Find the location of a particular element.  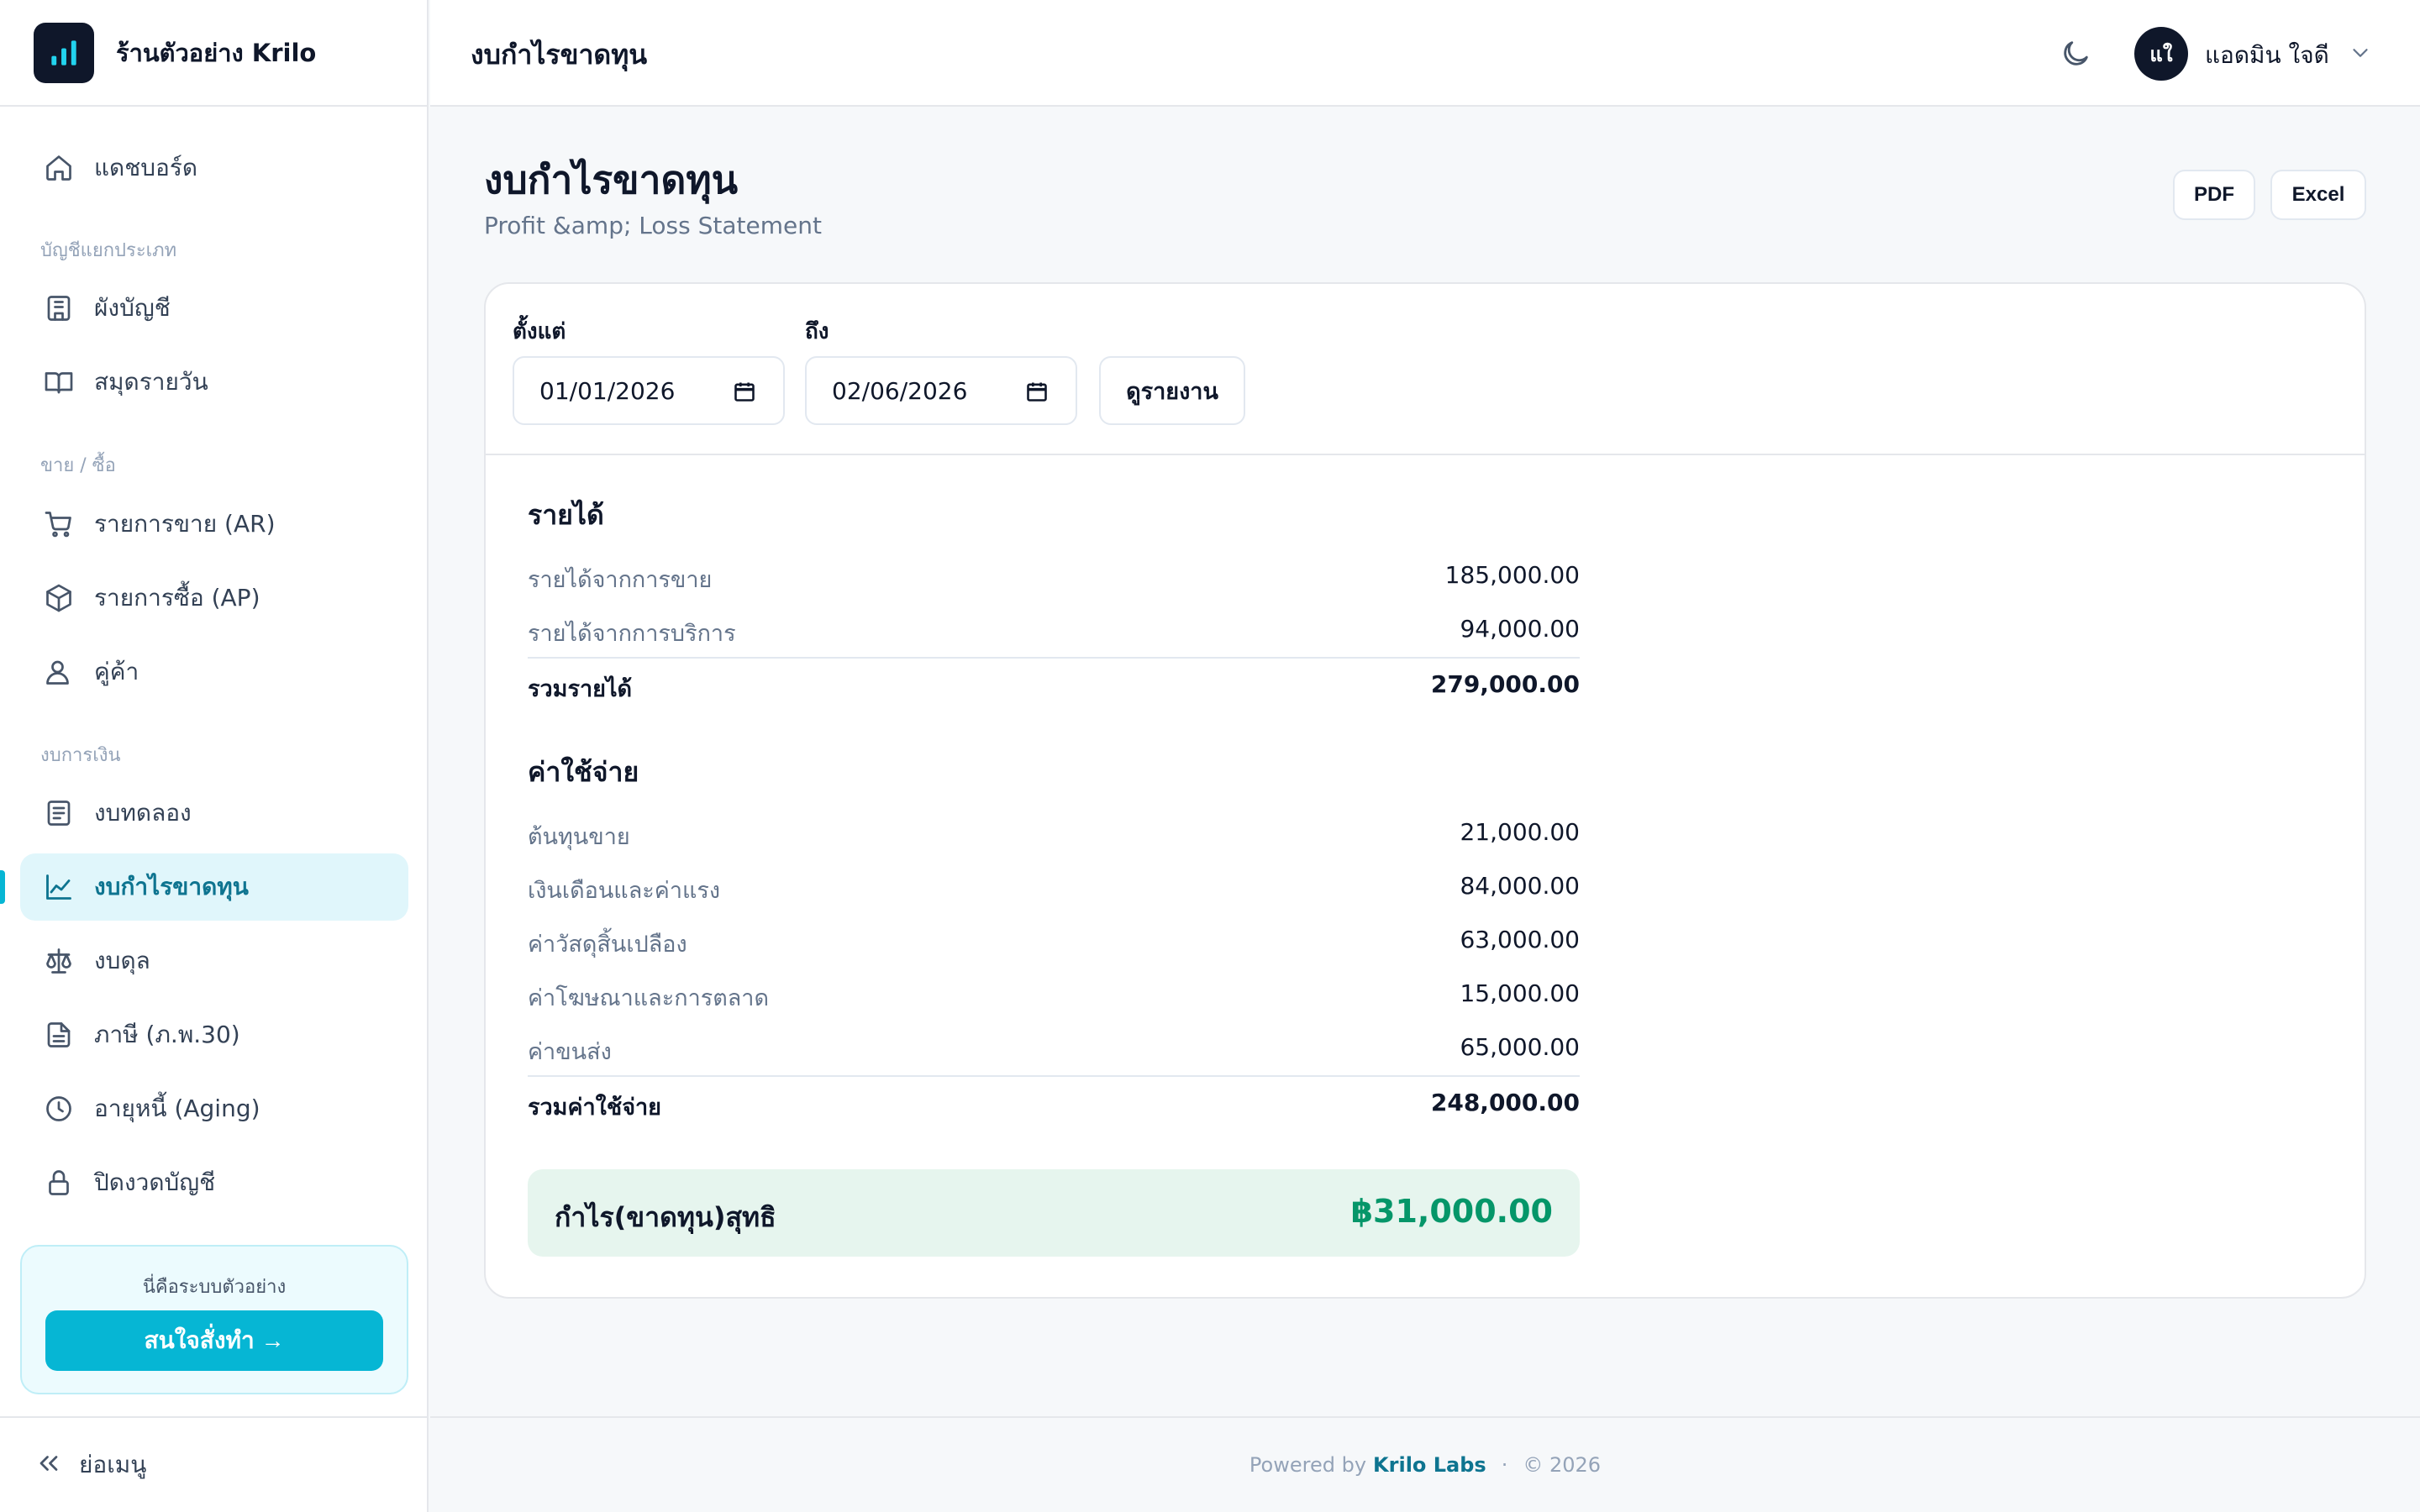

row-label: รายได้จากการขาย is located at coordinates (620, 580).